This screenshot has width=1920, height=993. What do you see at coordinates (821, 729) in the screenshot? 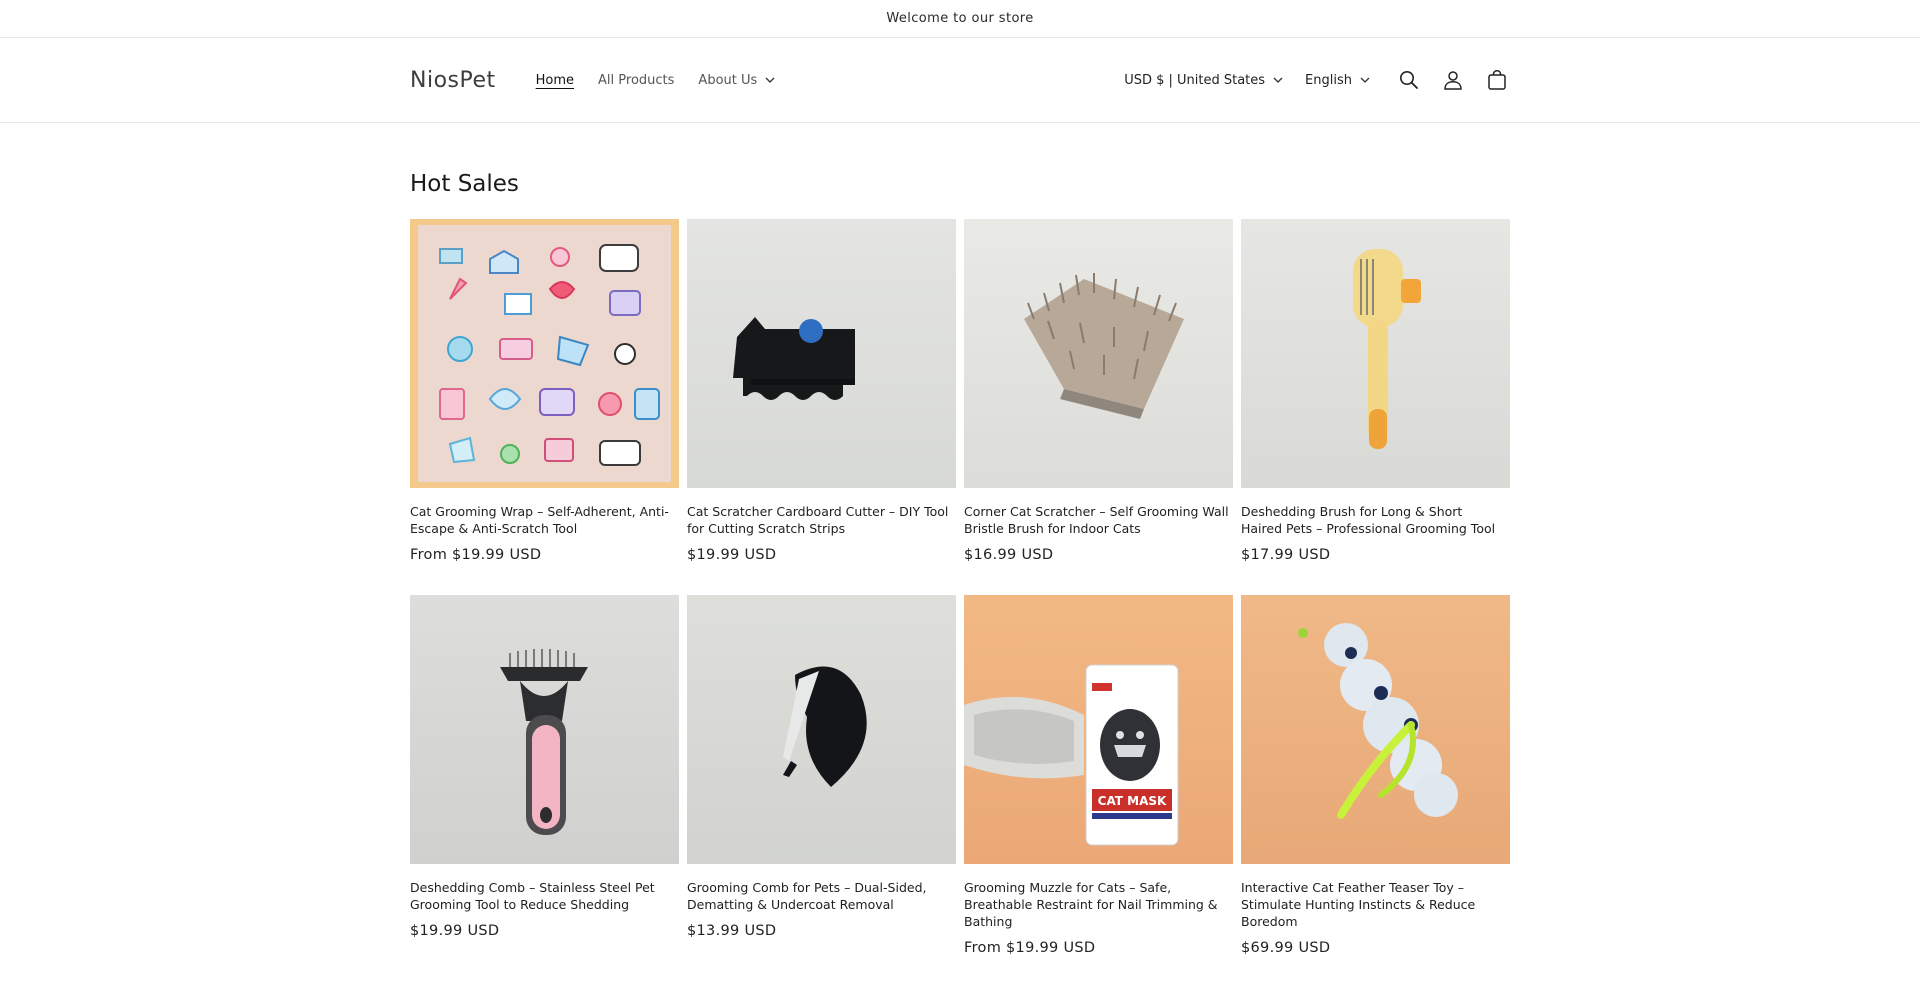
I see `product-image-grooming-comb` at bounding box center [821, 729].